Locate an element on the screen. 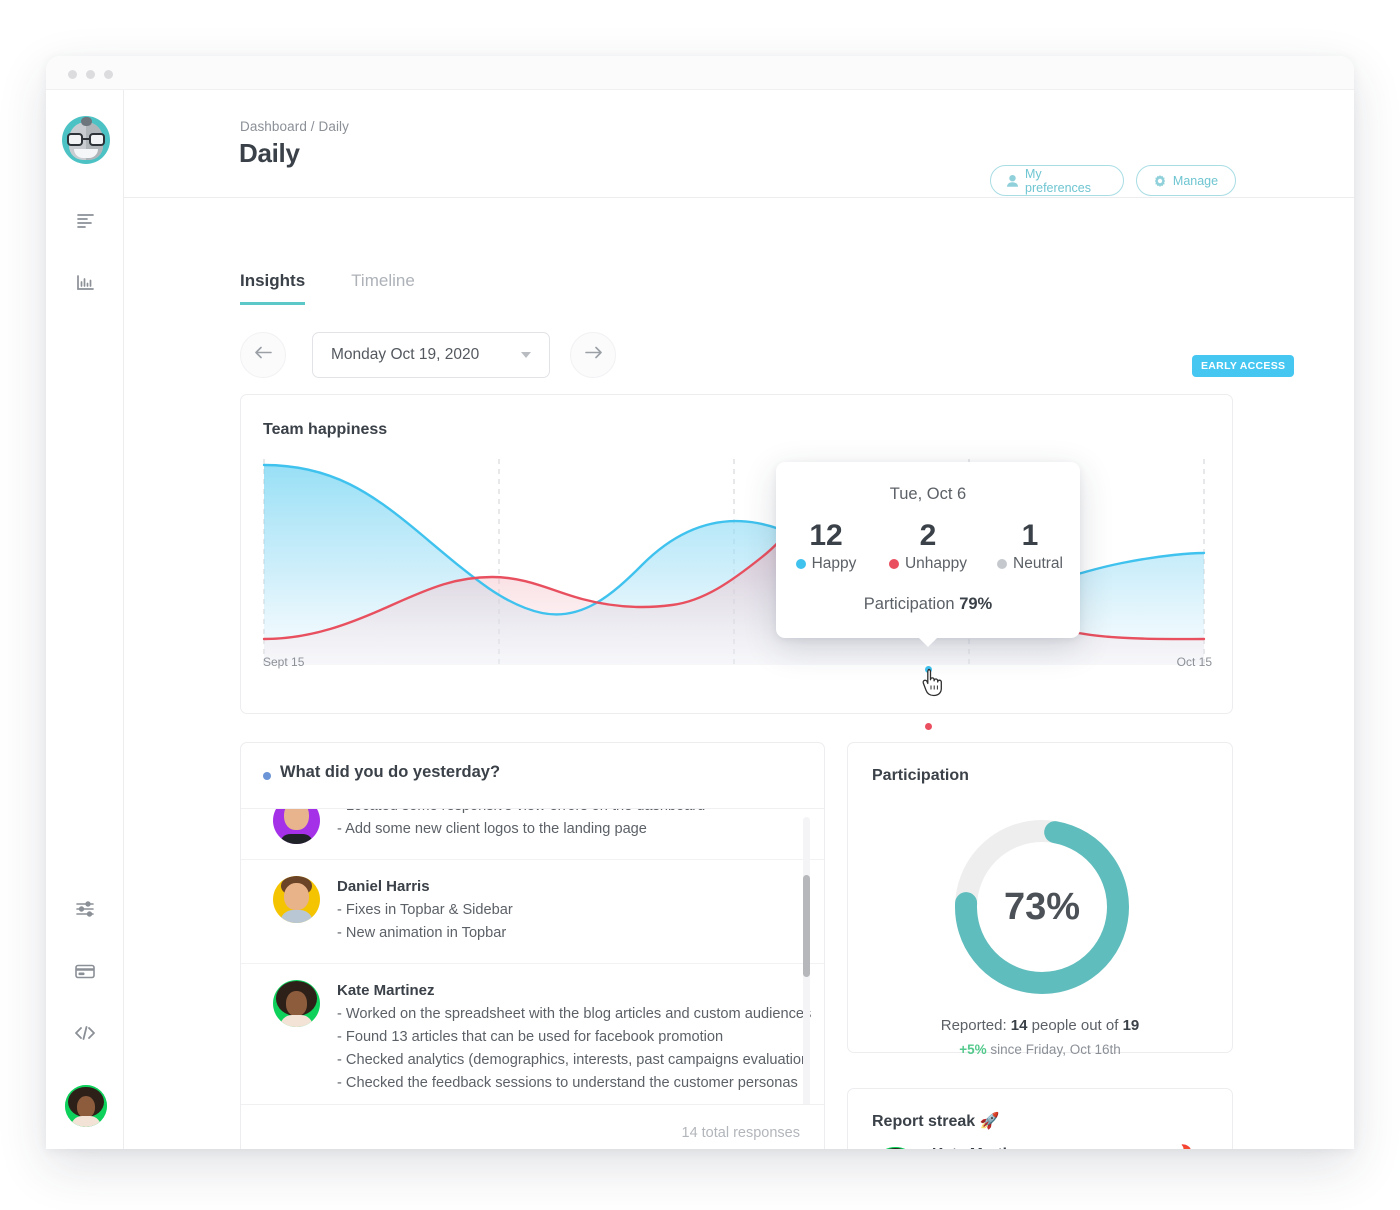 The width and height of the screenshot is (1400, 1210). date-selector: Monday Oct 19, 2020 is located at coordinates (431, 355).